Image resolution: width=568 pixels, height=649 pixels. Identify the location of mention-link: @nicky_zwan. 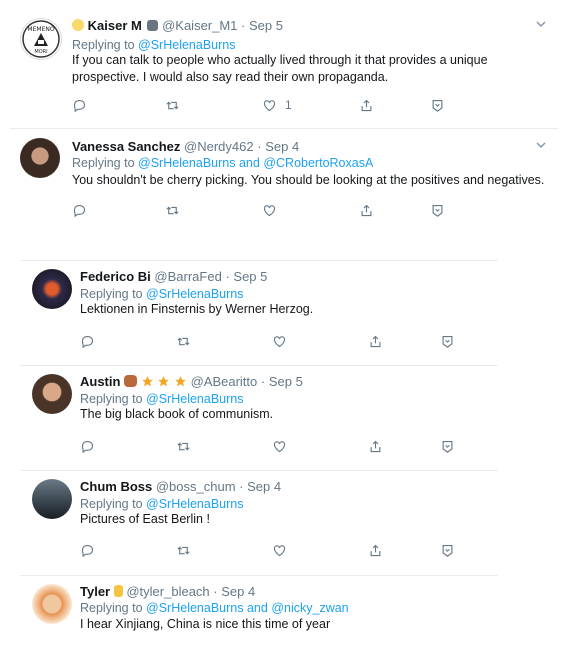
(309, 608).